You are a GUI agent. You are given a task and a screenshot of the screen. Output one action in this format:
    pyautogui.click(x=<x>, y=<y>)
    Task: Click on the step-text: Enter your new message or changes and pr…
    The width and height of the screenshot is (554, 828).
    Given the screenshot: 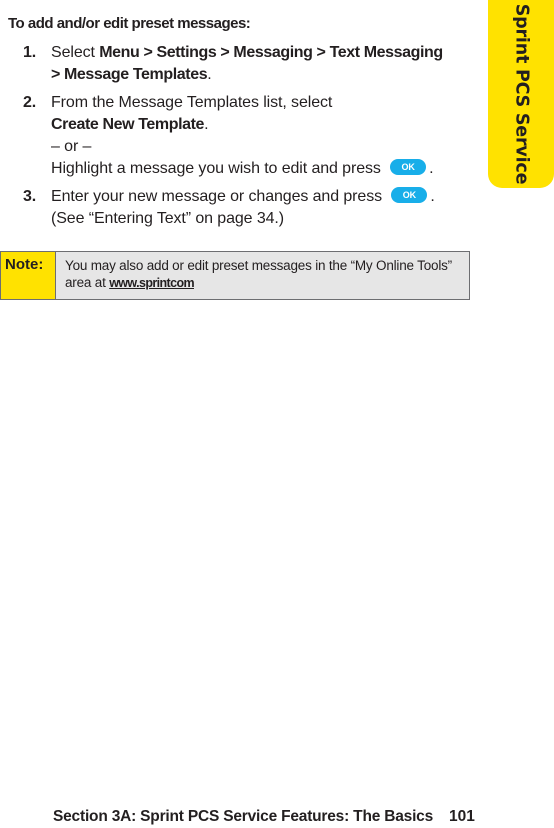 What is the action you would take?
    pyautogui.click(x=216, y=196)
    